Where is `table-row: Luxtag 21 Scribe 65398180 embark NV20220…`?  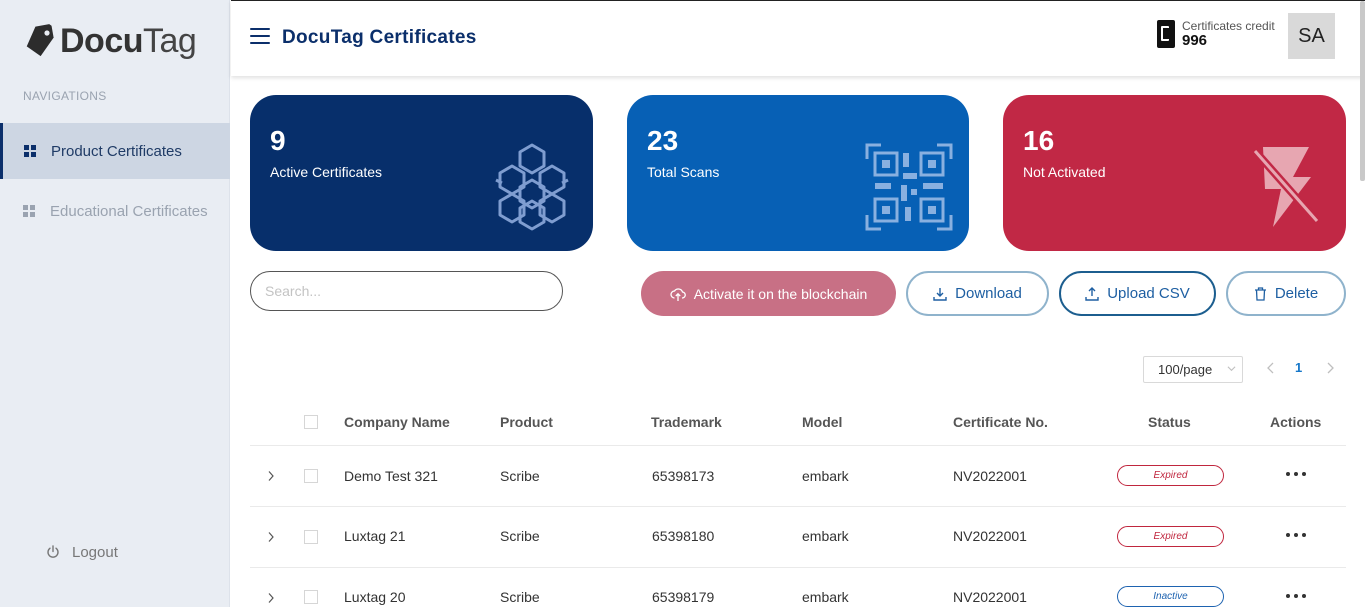 table-row: Luxtag 21 Scribe 65398180 embark NV20220… is located at coordinates (798, 537).